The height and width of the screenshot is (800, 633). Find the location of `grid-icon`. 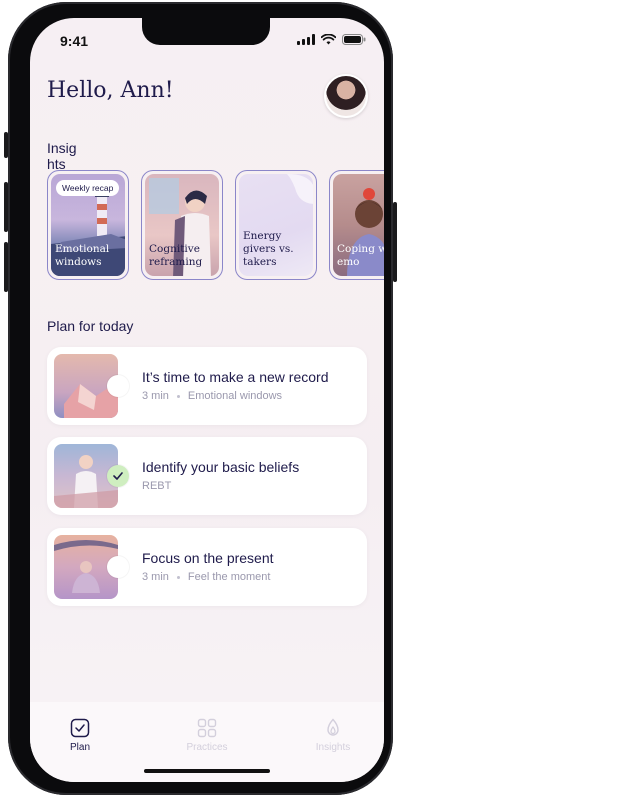

grid-icon is located at coordinates (207, 728).